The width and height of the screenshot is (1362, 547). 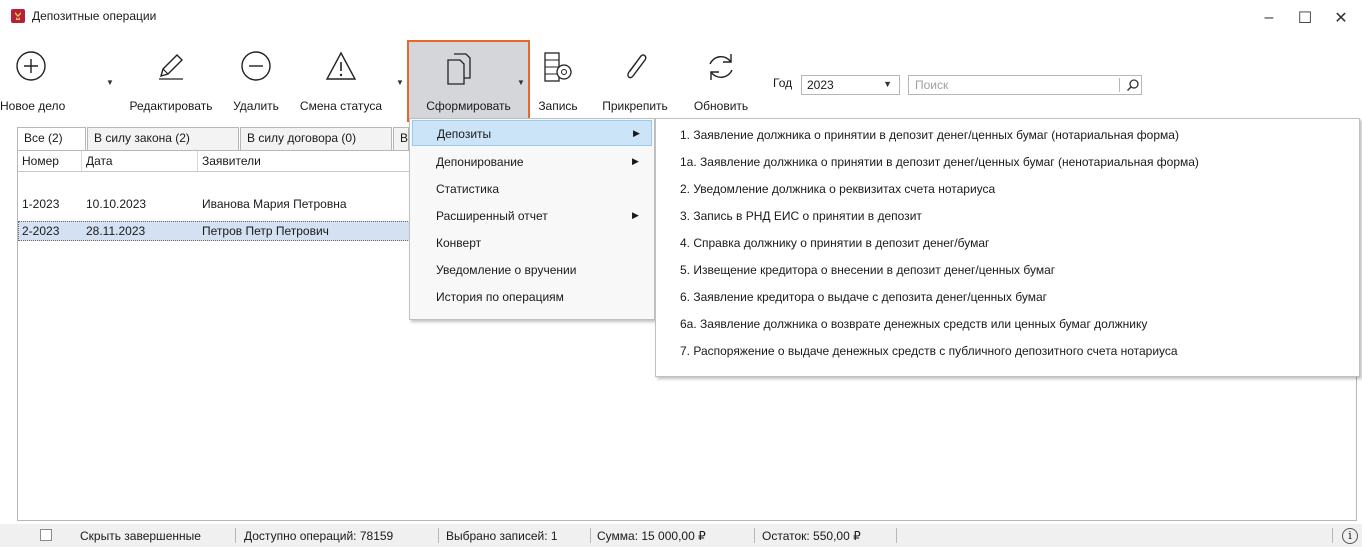 What do you see at coordinates (492, 216) in the screenshot?
I see `menu-item-label: Расширенный отчет` at bounding box center [492, 216].